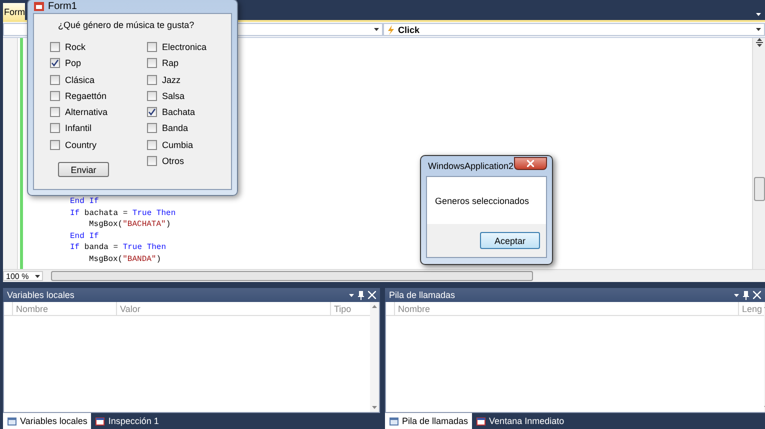 This screenshot has height=429, width=765. I want to click on checkbox-label: Cumbia, so click(178, 145).